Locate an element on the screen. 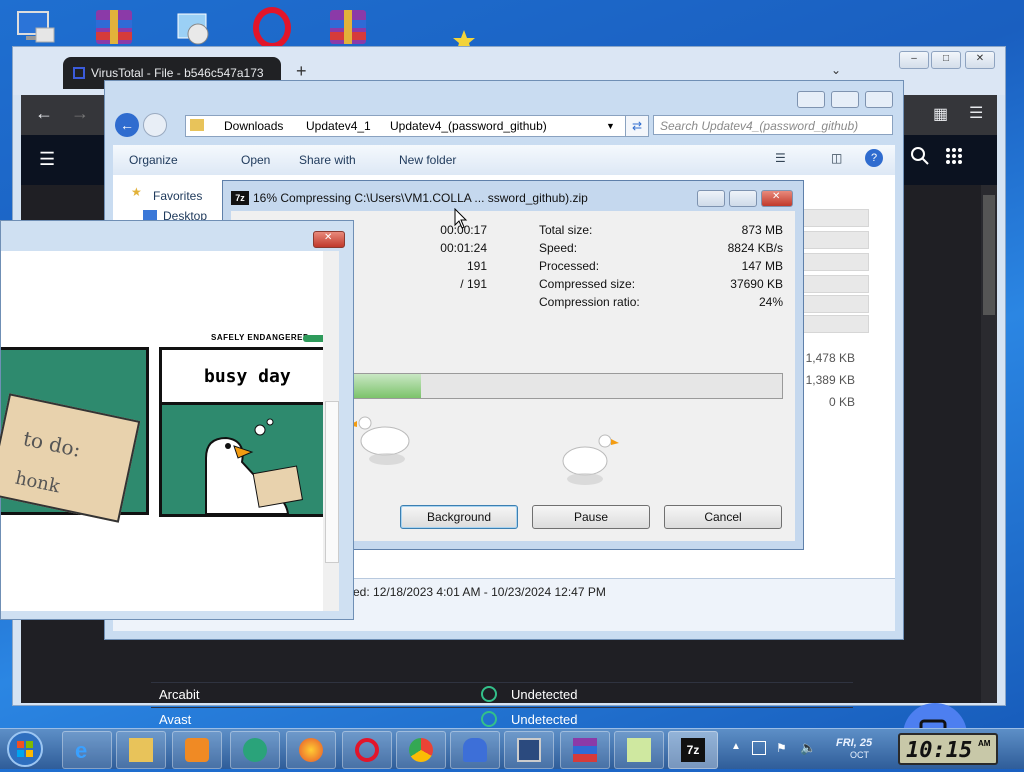 The image size is (1024, 772). stat-label: Compression ratio: is located at coordinates (589, 302).